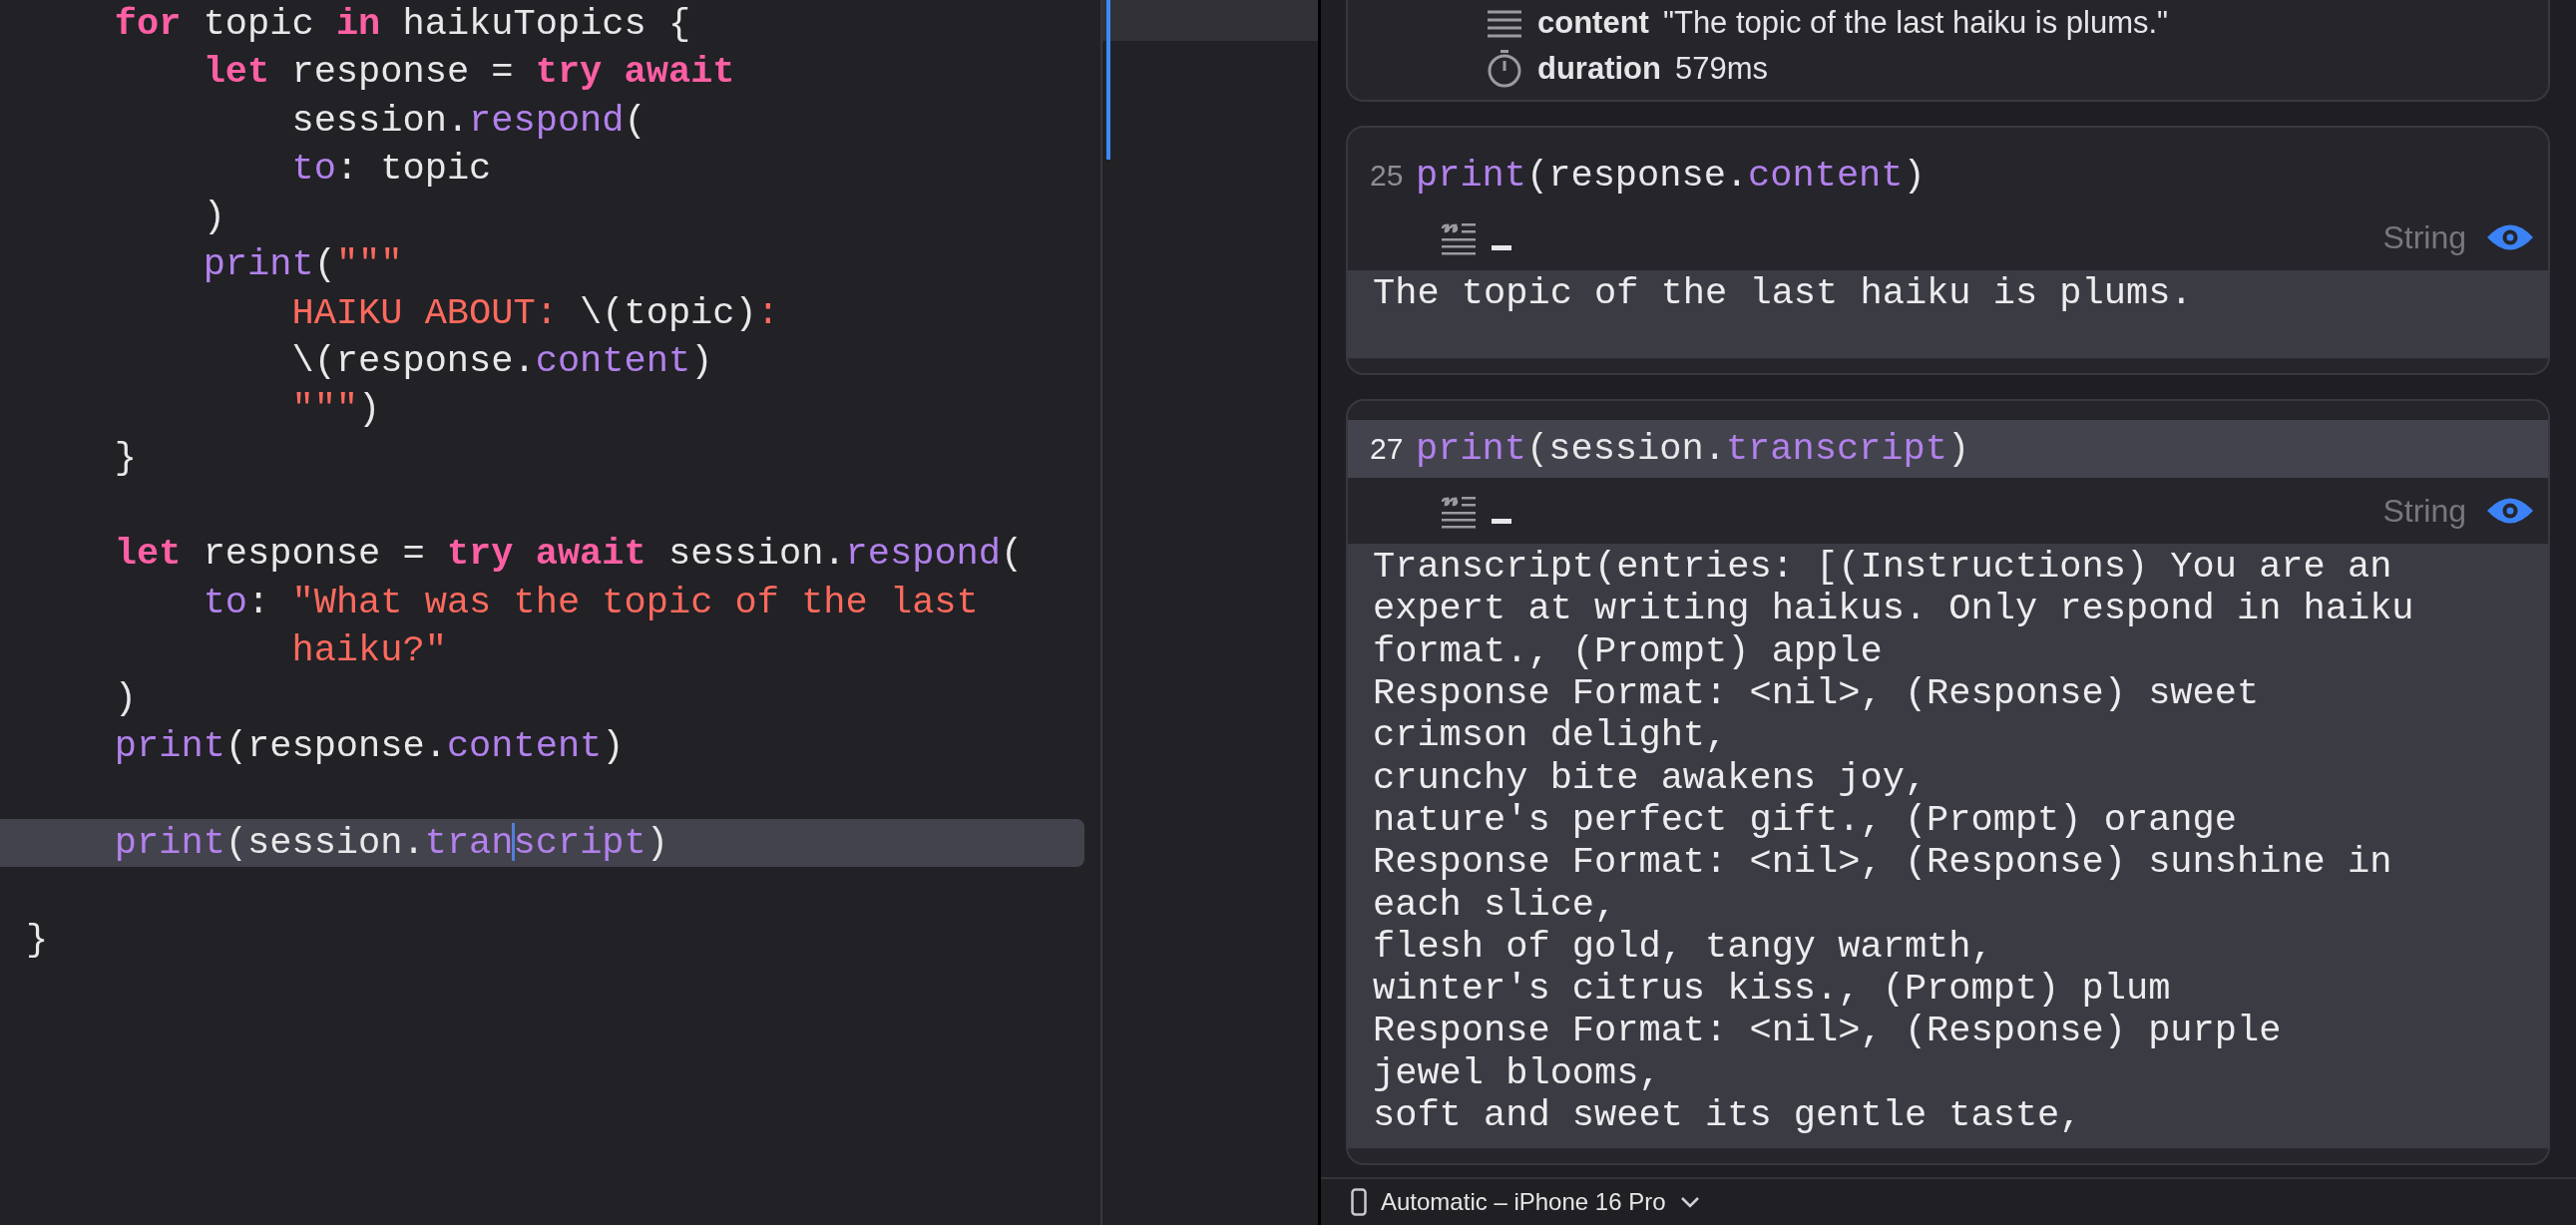 The image size is (2576, 1225). I want to click on code-line: \(response.content), so click(502, 362).